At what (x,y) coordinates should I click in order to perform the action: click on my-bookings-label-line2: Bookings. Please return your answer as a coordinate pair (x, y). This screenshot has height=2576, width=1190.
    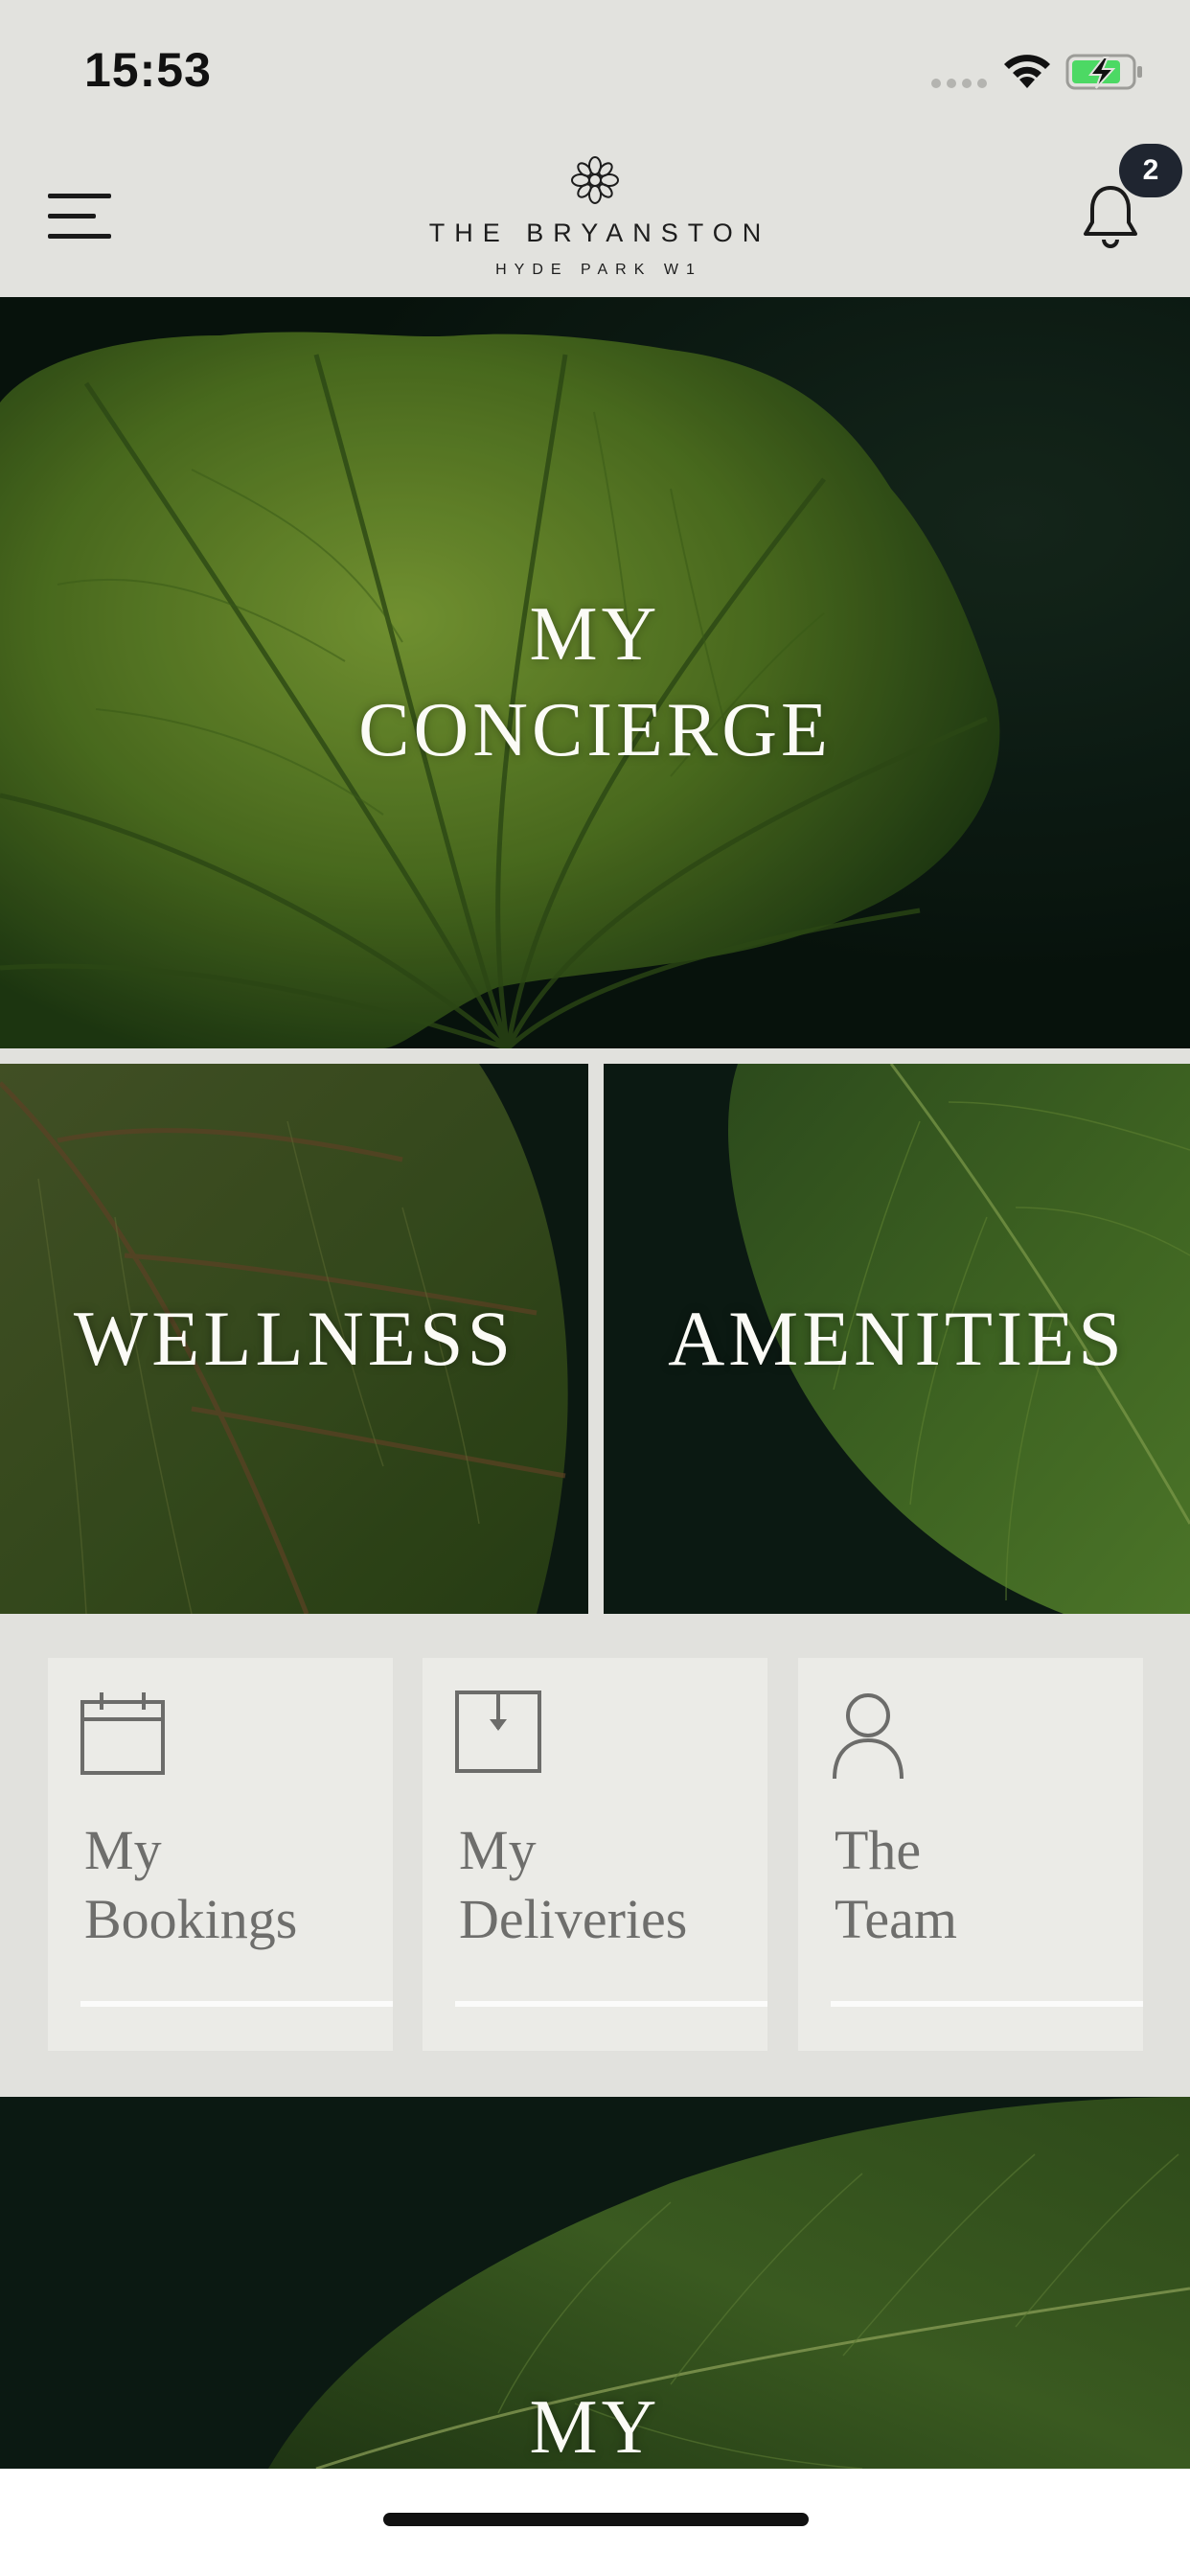
    Looking at the image, I should click on (191, 1919).